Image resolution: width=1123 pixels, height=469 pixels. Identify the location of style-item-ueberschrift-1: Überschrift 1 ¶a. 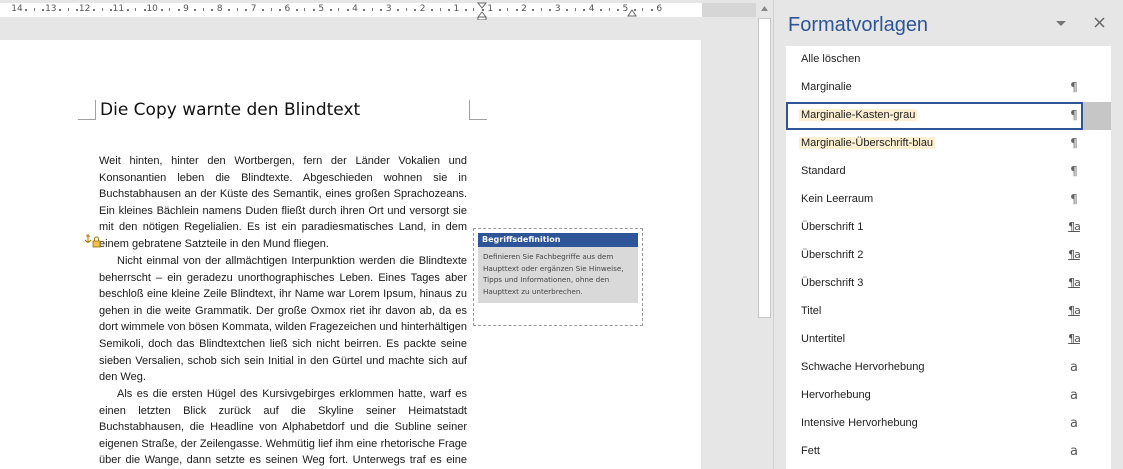
(948, 228).